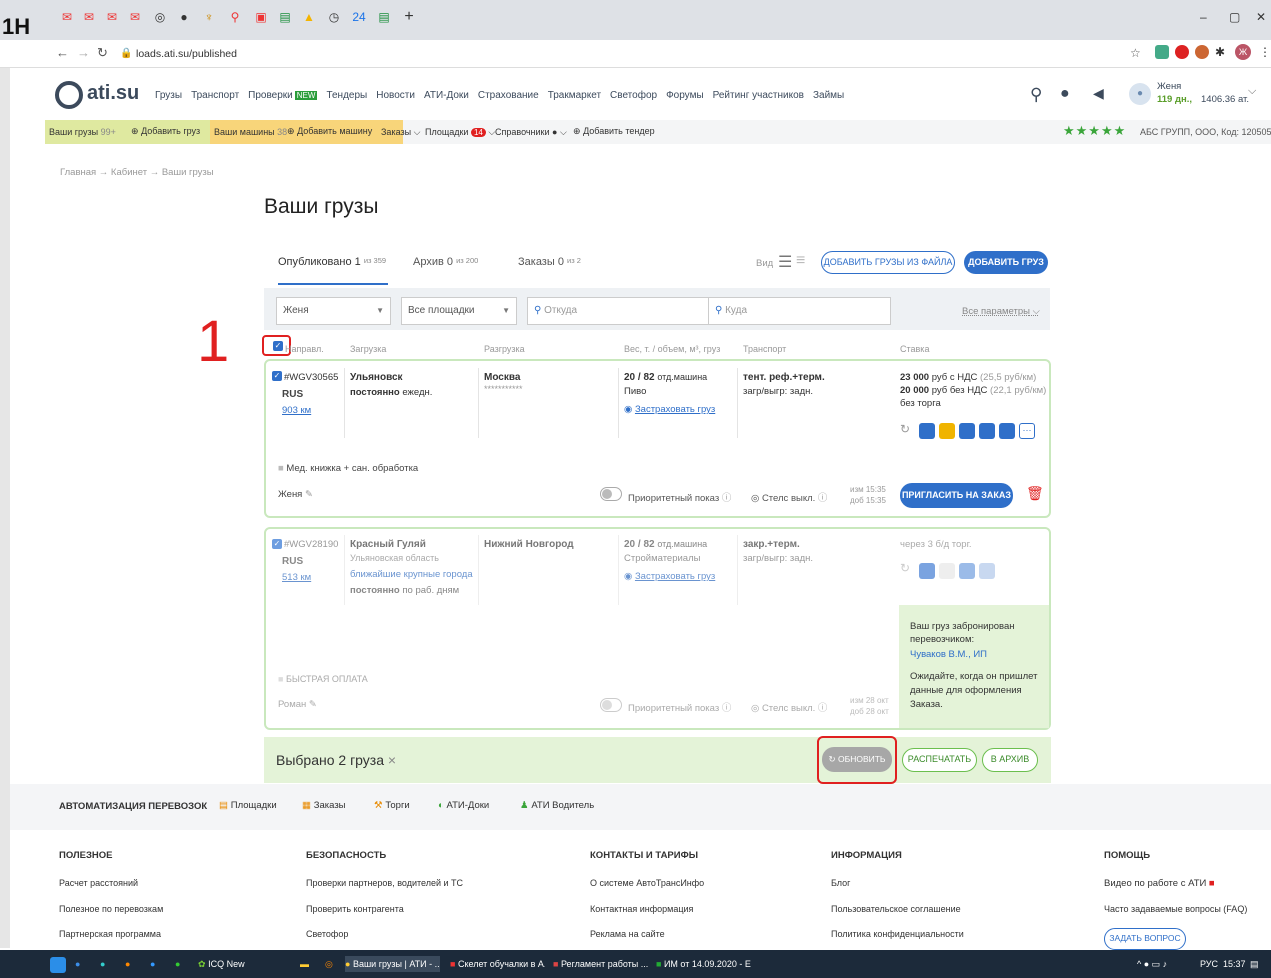 The height and width of the screenshot is (978, 1271). Describe the element at coordinates (627, 934) in the screenshot. I see `footer-link: Реклама на сайте` at that location.